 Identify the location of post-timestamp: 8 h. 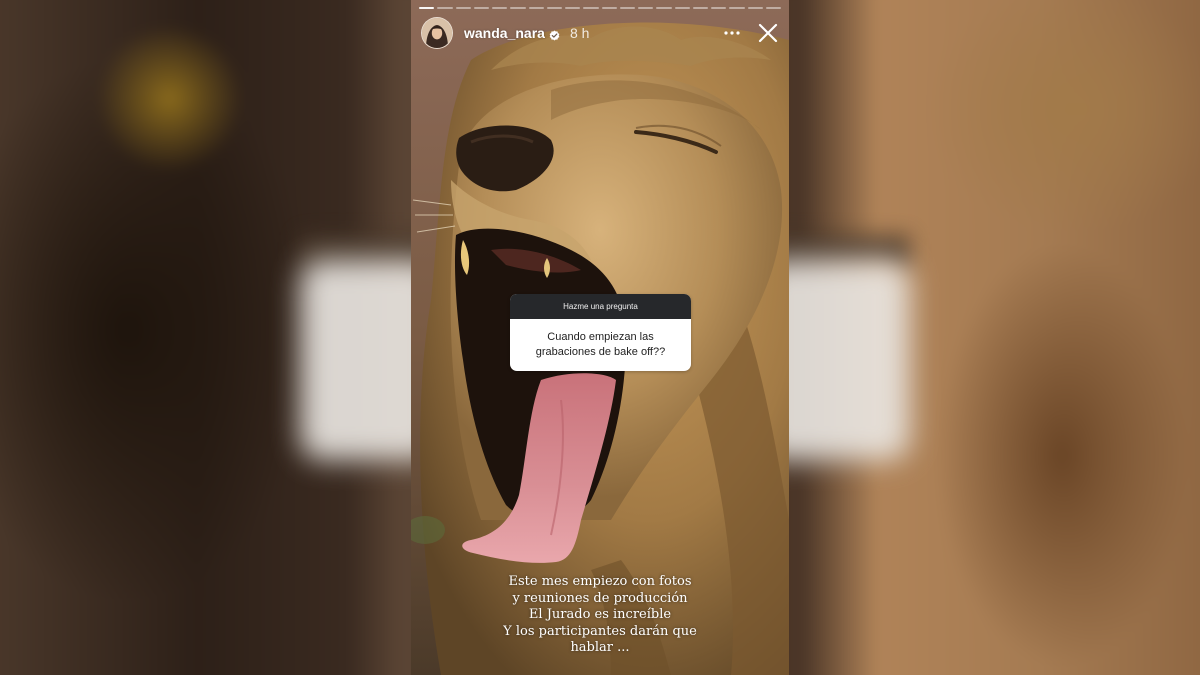
(579, 33).